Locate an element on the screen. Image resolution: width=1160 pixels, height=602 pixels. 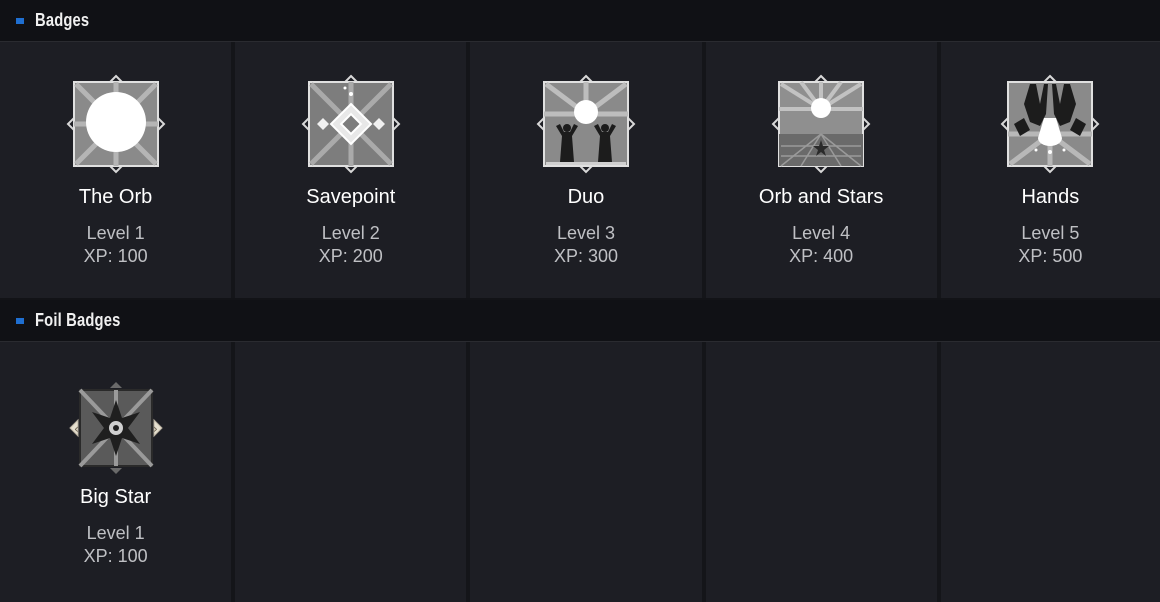
badge-card-savepoint: Savepoint Level 2 XP: 200 is located at coordinates (353, 170).